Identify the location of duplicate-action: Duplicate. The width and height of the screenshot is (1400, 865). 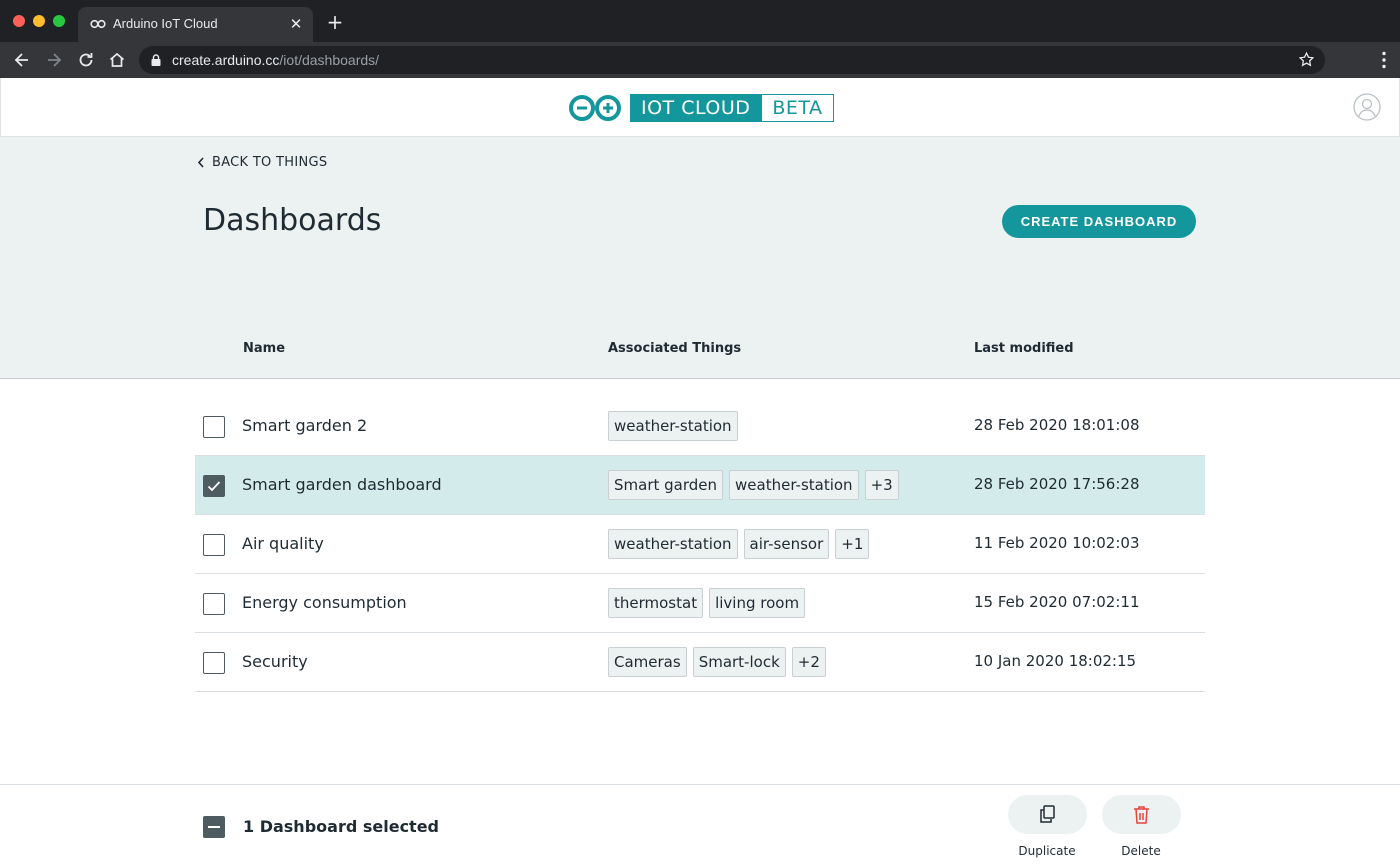
(1047, 826).